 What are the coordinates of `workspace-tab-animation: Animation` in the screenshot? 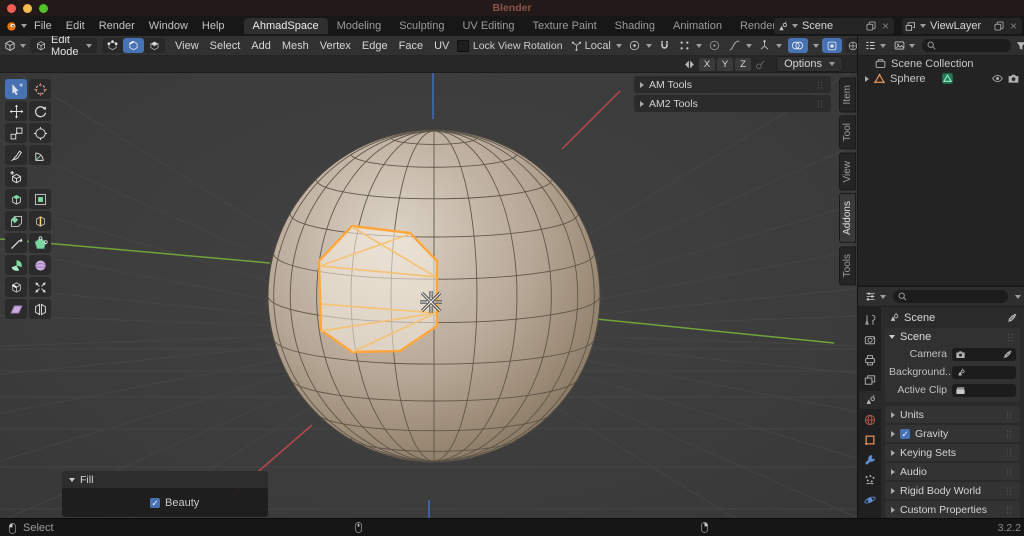 It's located at (697, 26).